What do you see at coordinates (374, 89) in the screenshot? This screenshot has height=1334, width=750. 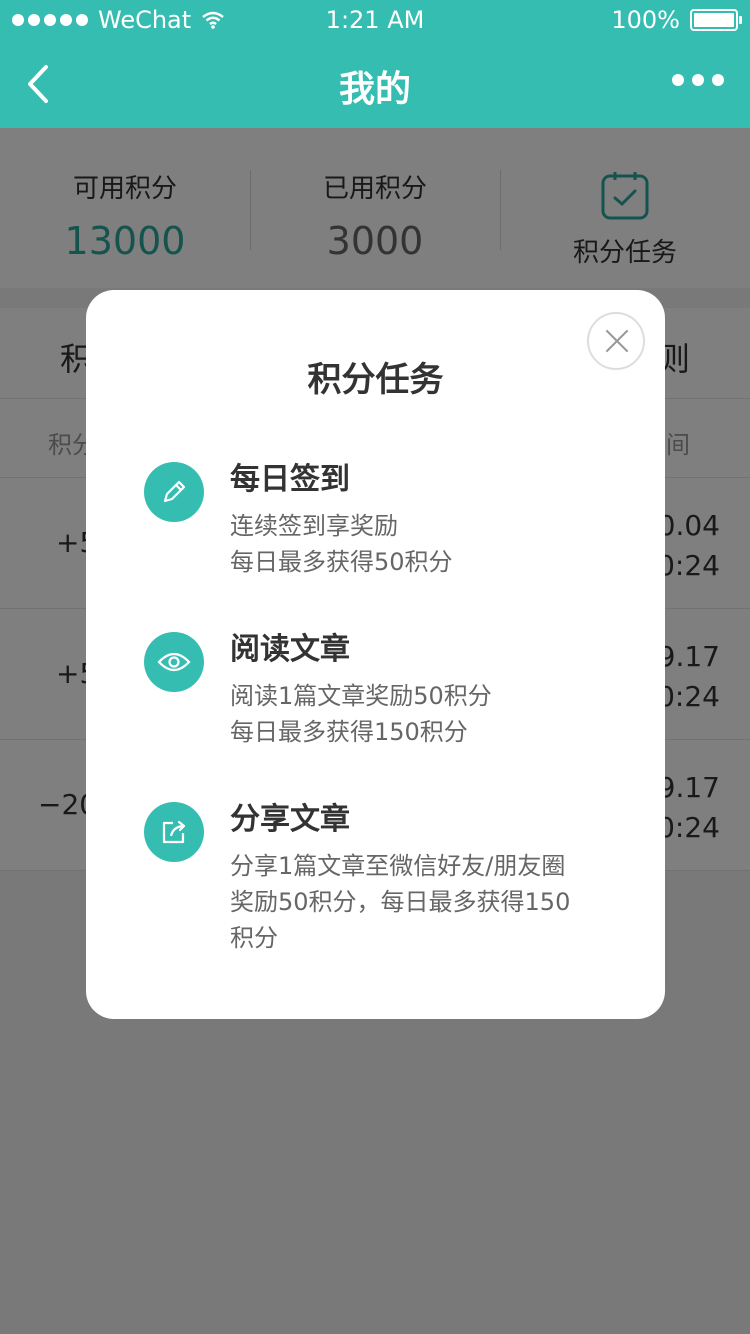 I see `page-title: 我的` at bounding box center [374, 89].